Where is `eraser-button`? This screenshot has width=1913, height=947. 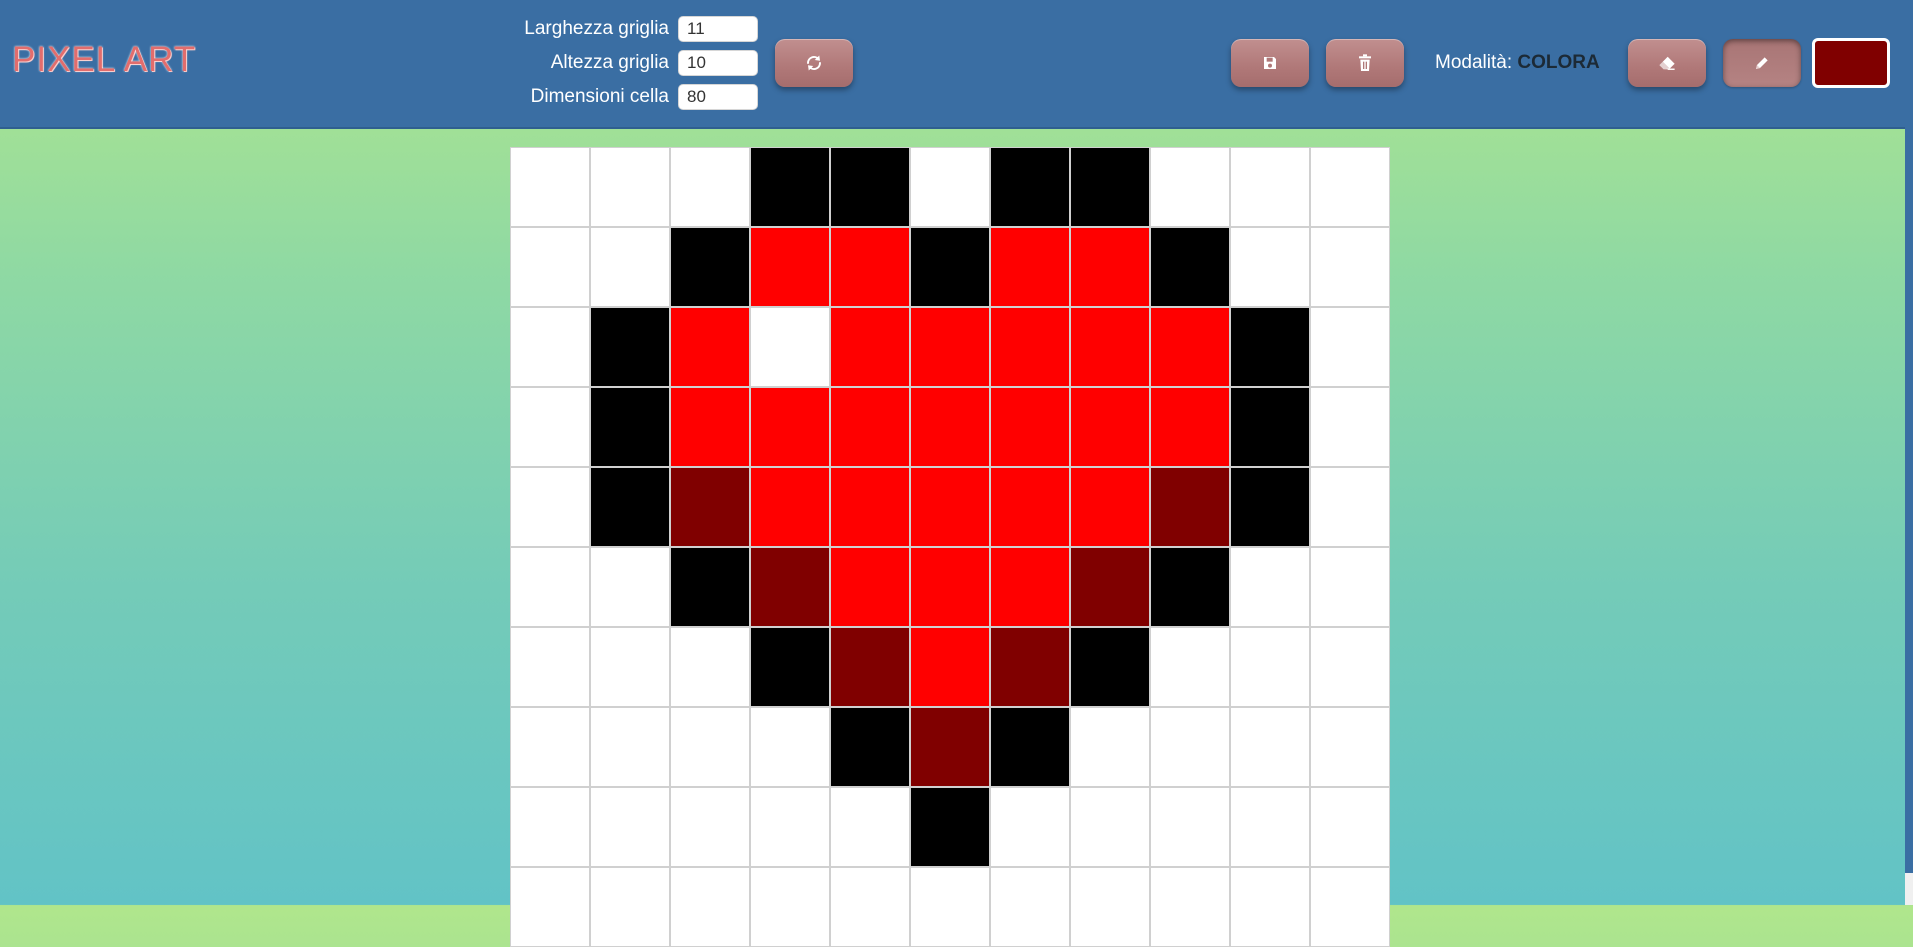
eraser-button is located at coordinates (1667, 63).